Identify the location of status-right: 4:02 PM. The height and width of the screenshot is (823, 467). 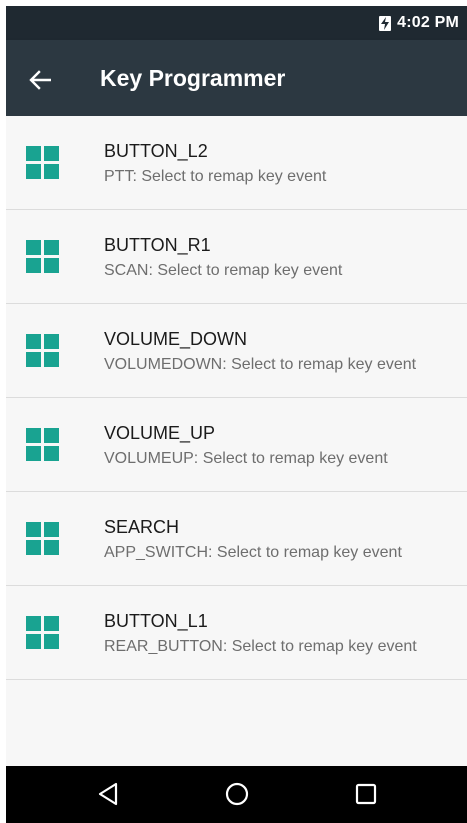
(419, 23).